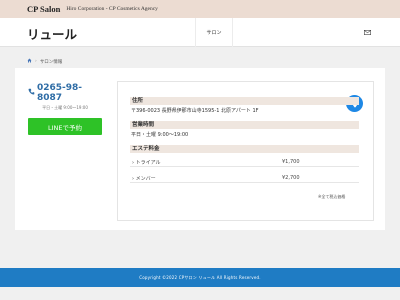  I want to click on price-name: › トライアル, so click(146, 163).